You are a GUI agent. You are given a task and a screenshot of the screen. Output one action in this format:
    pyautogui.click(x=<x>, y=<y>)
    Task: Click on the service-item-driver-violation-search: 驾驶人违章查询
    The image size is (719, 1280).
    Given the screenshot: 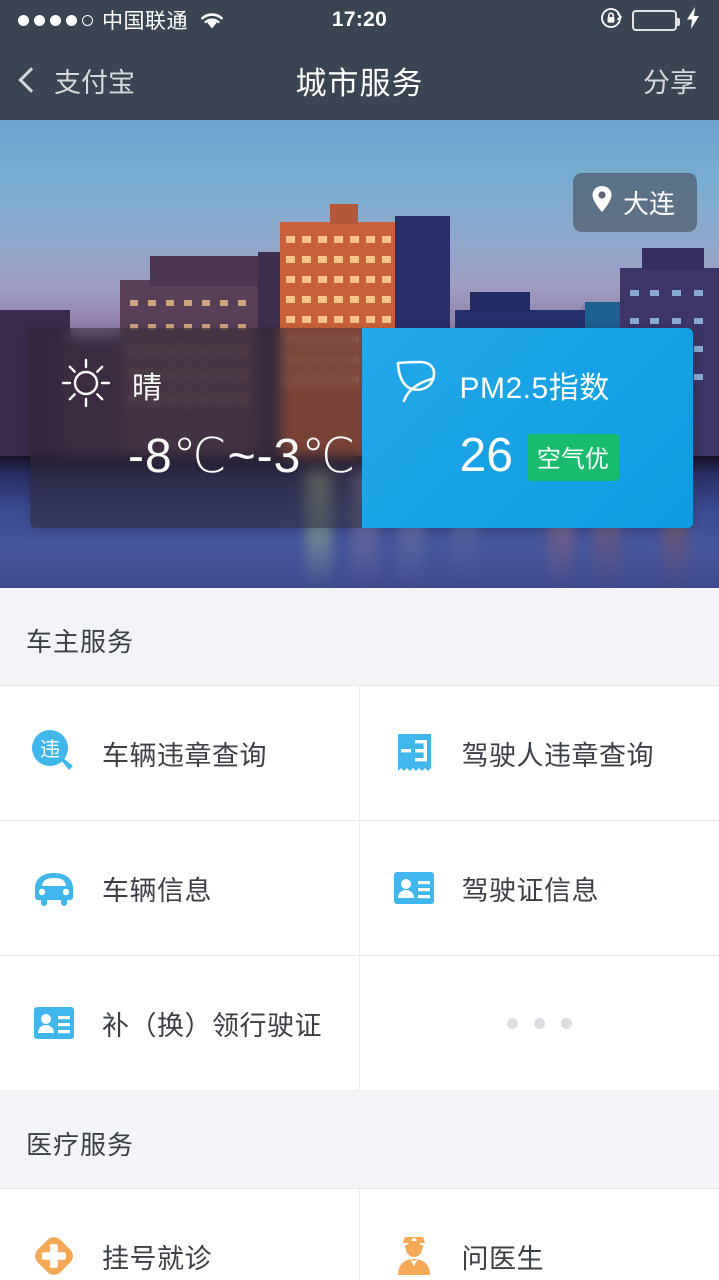 What is the action you would take?
    pyautogui.click(x=539, y=753)
    